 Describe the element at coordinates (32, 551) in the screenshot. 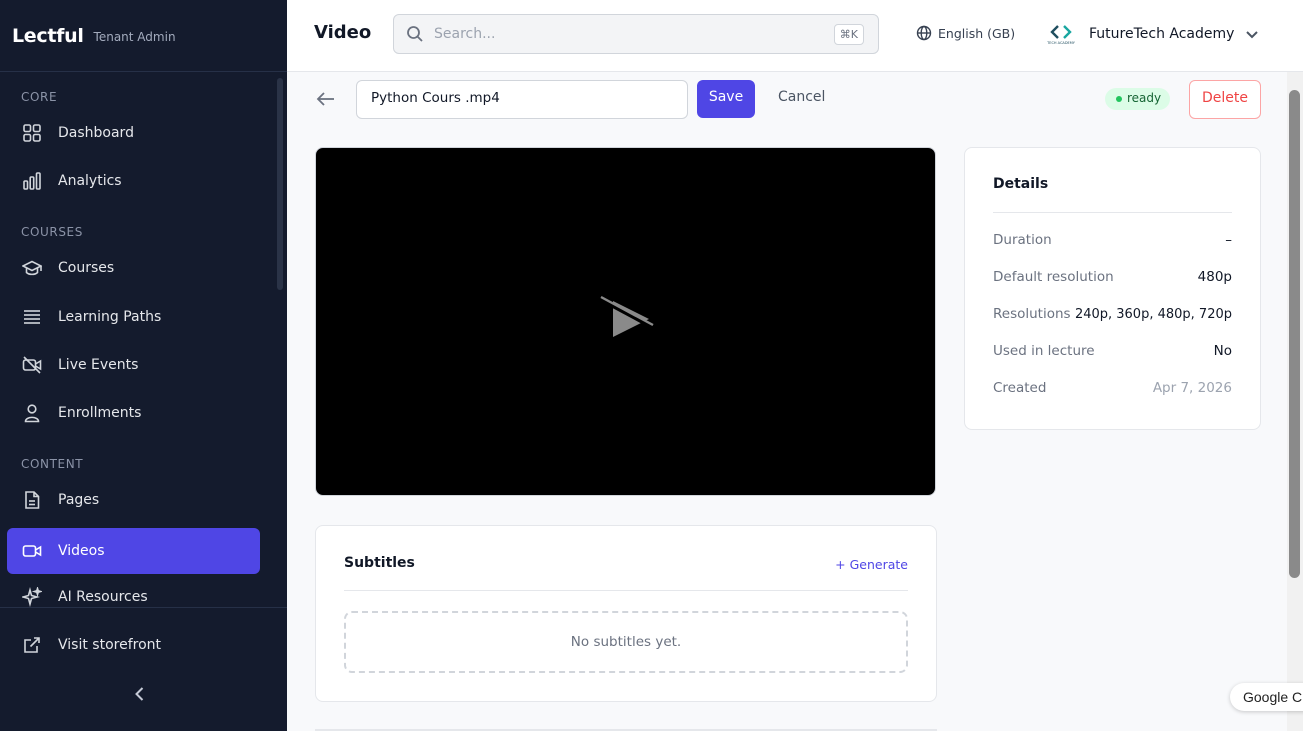

I see `video-icon` at that location.